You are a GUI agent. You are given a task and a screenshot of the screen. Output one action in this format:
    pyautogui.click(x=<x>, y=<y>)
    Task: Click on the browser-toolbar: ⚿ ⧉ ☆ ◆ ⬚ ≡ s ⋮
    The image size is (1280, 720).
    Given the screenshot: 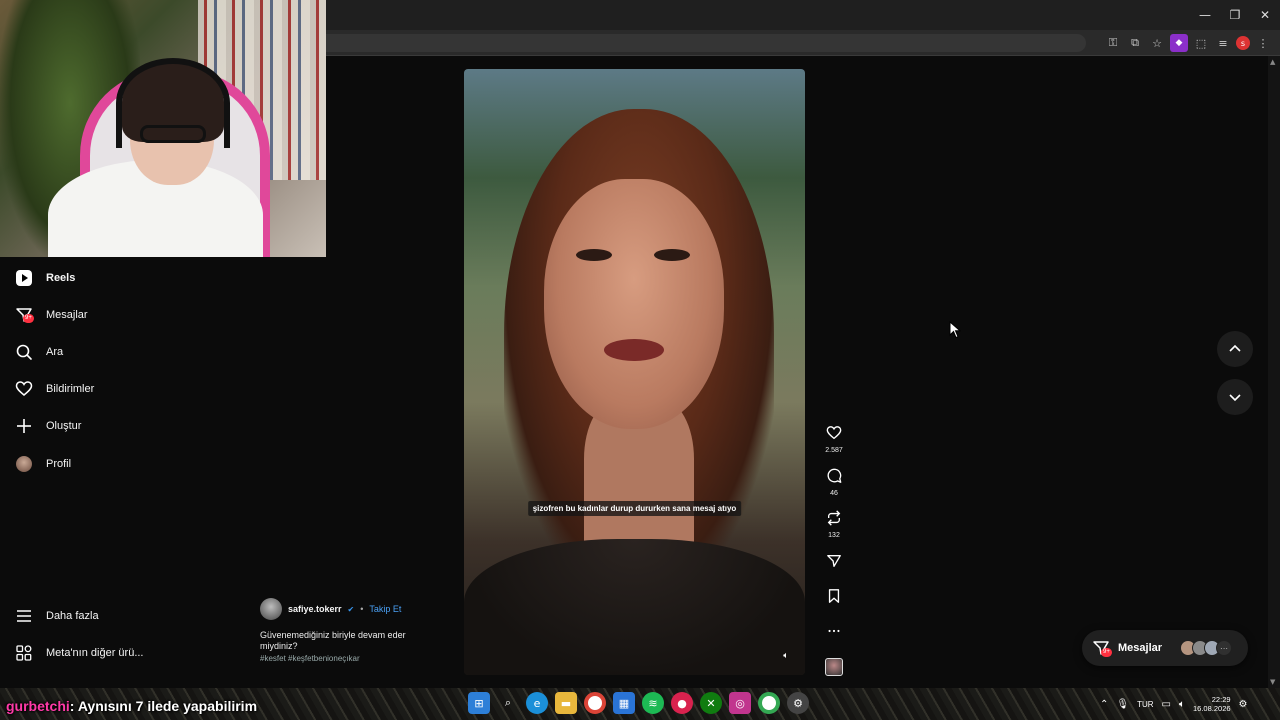 What is the action you would take?
    pyautogui.click(x=803, y=43)
    